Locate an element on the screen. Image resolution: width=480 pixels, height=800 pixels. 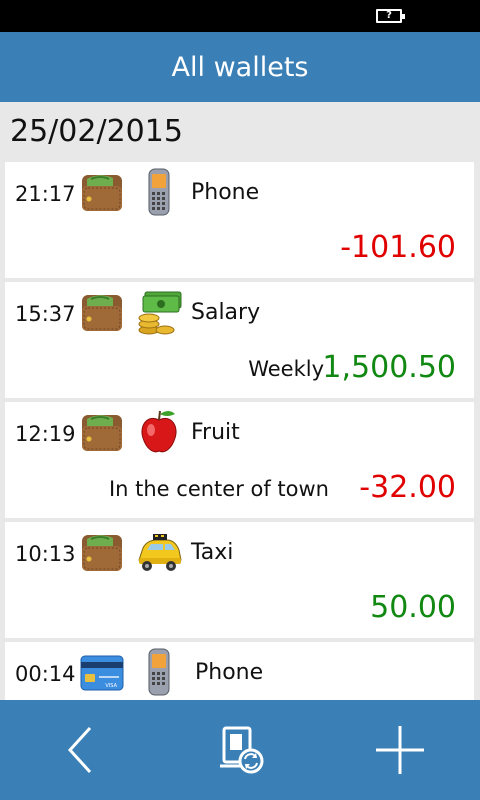
app-header: All wallets is located at coordinates (240, 67).